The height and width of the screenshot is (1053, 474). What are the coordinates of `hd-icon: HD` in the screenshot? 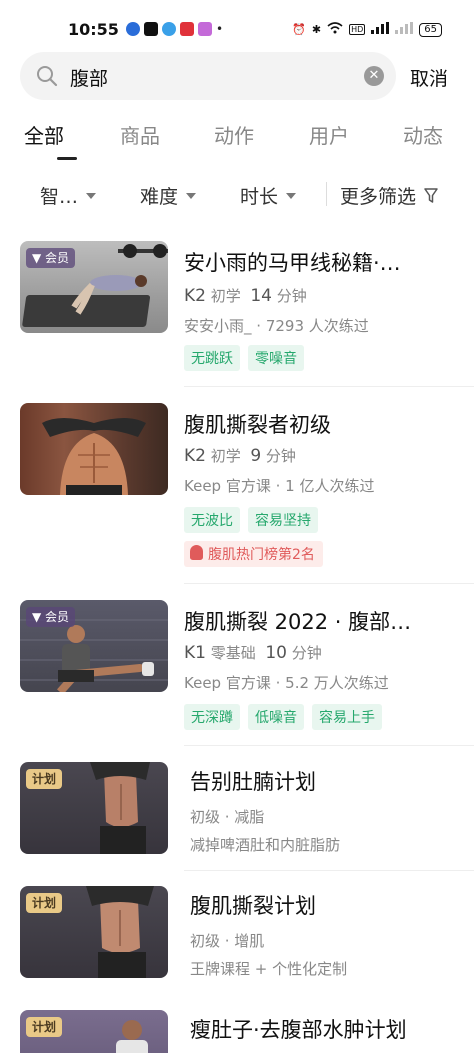 It's located at (357, 29).